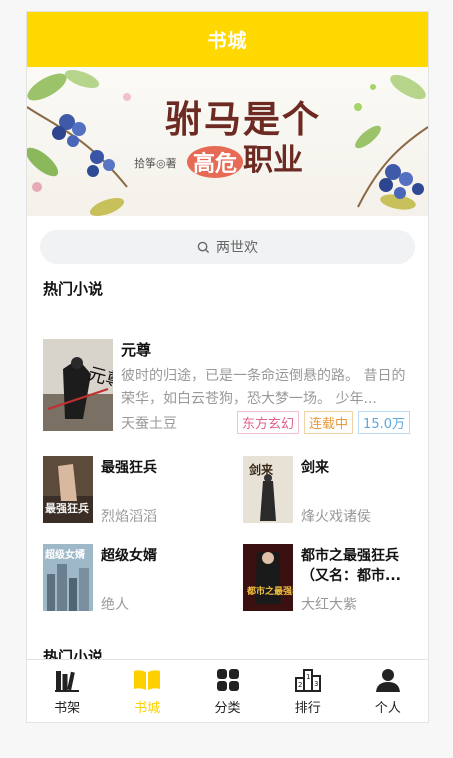 This screenshot has width=453, height=758. Describe the element at coordinates (67, 508) in the screenshot. I see `book-cover-title: 最强狂兵` at that location.